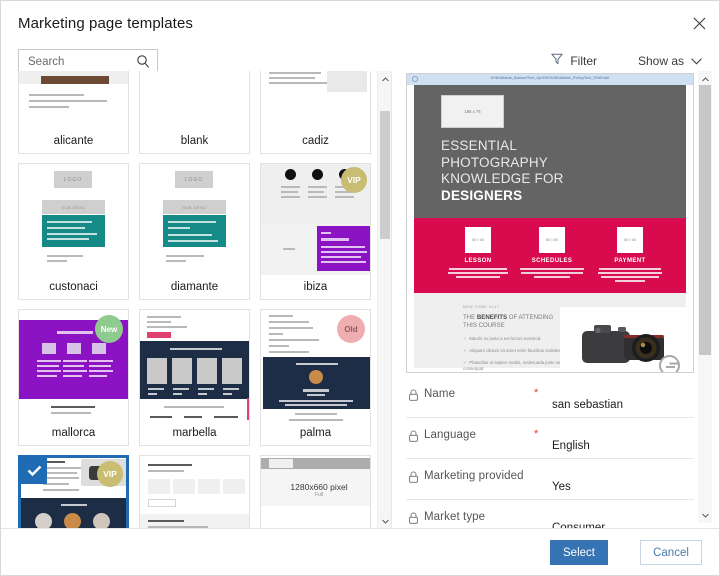 The height and width of the screenshot is (576, 720). Describe the element at coordinates (660, 61) in the screenshot. I see `show-as-label: Show as` at that location.